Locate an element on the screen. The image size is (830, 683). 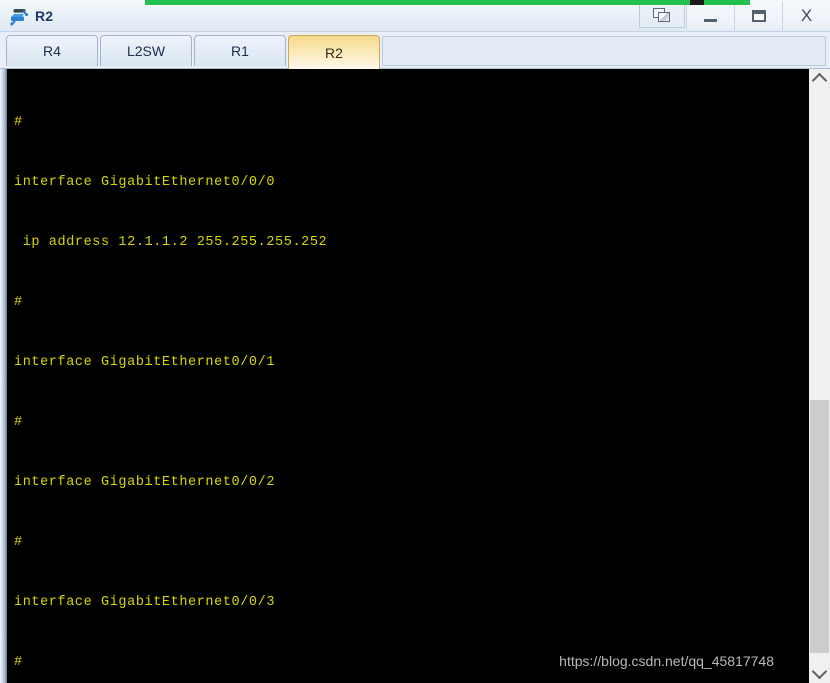
vertical-scrollbar is located at coordinates (819, 376).